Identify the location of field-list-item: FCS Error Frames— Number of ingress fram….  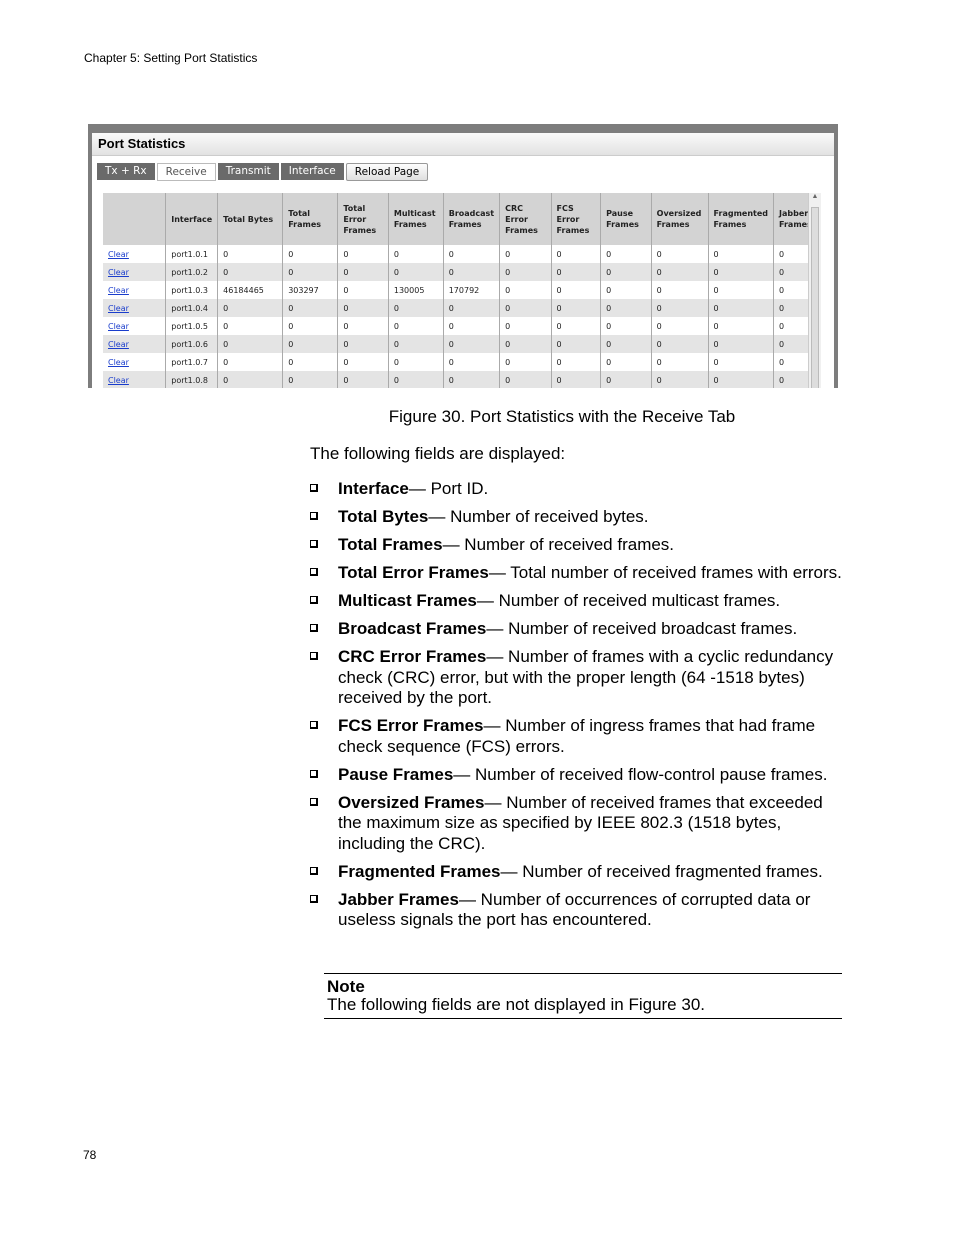
(580, 736).